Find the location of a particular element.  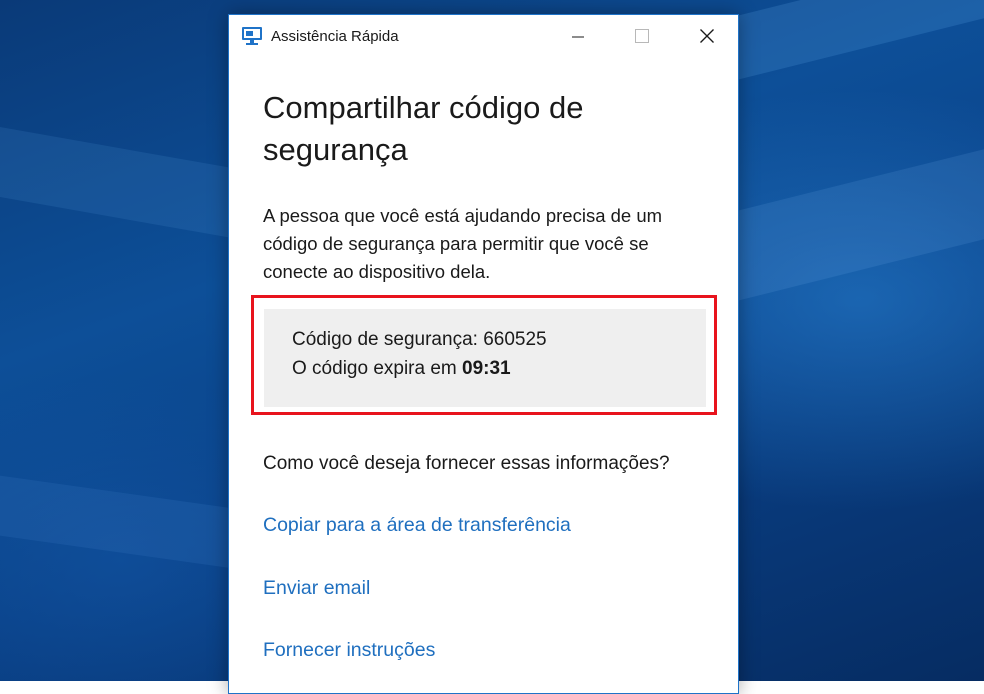

close-button is located at coordinates (707, 37).